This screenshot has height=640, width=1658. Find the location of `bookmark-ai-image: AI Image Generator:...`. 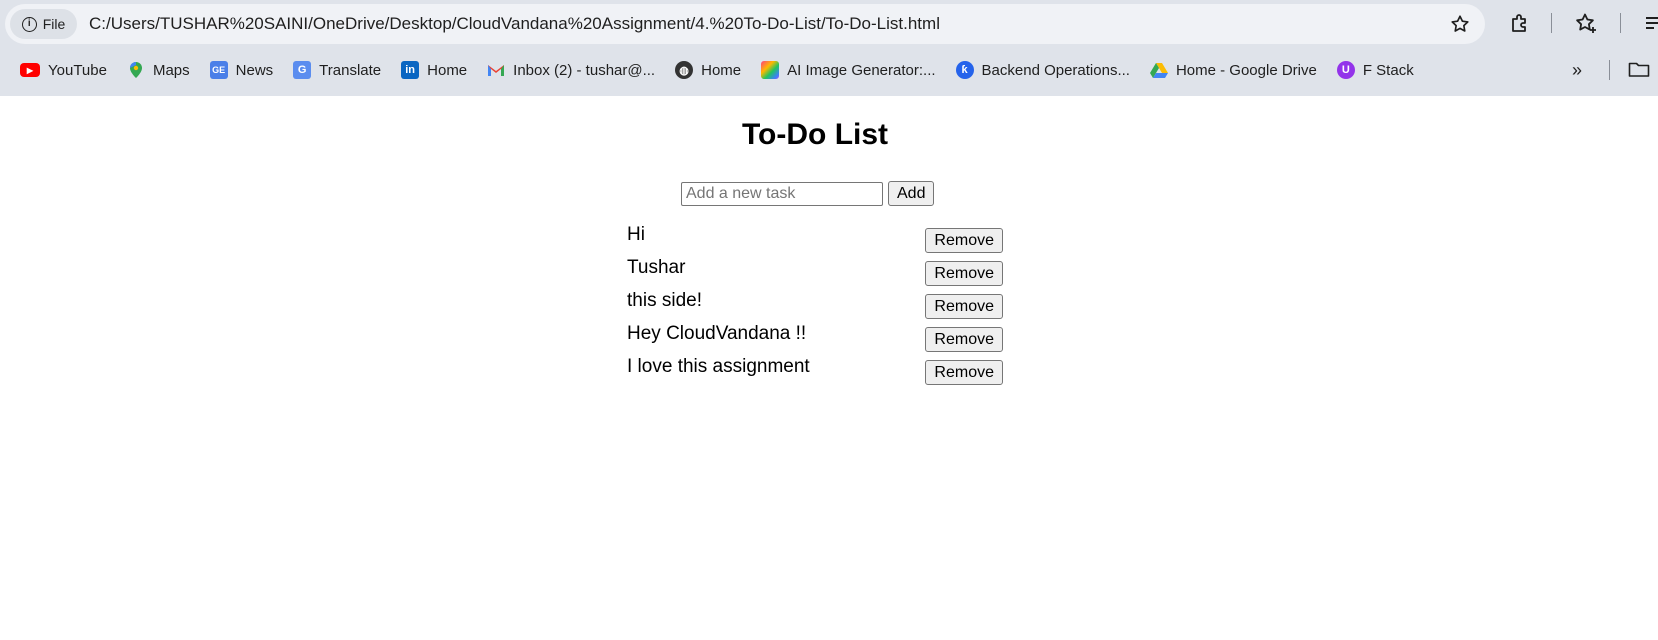

bookmark-ai-image: AI Image Generator:... is located at coordinates (848, 70).